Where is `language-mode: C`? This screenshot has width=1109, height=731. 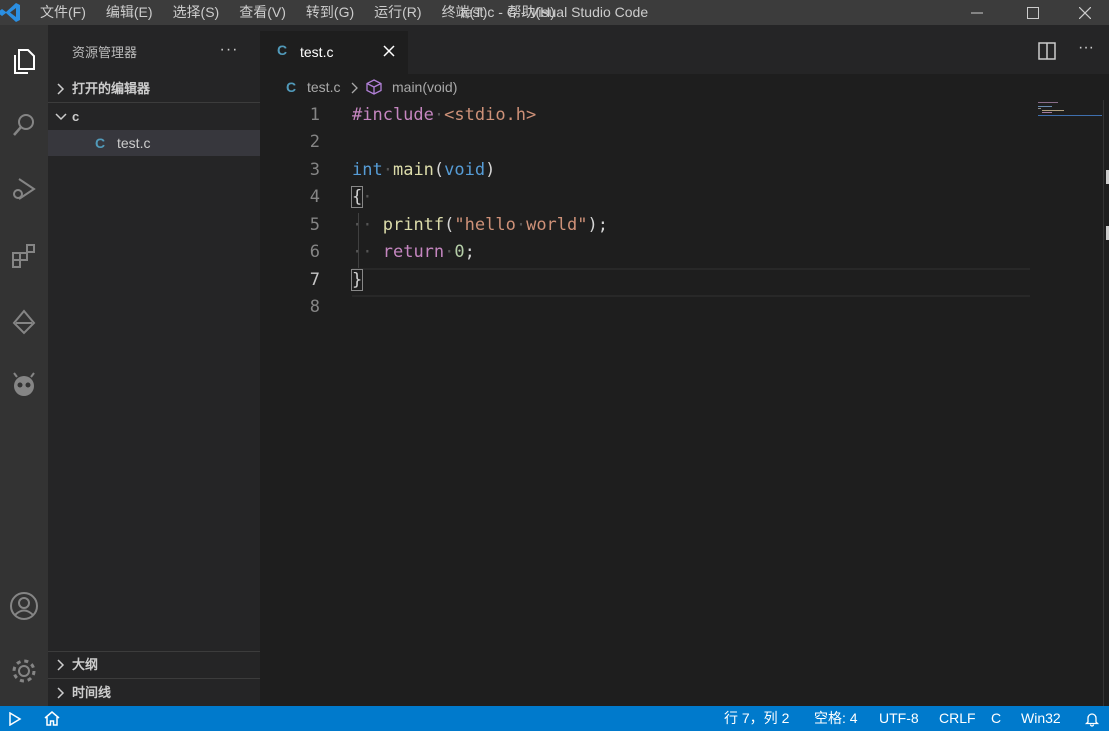
language-mode: C is located at coordinates (996, 718).